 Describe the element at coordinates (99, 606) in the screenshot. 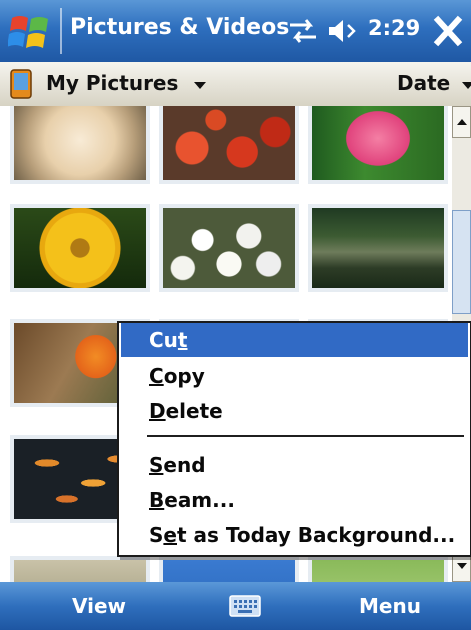

I see `view-softkey: View` at that location.